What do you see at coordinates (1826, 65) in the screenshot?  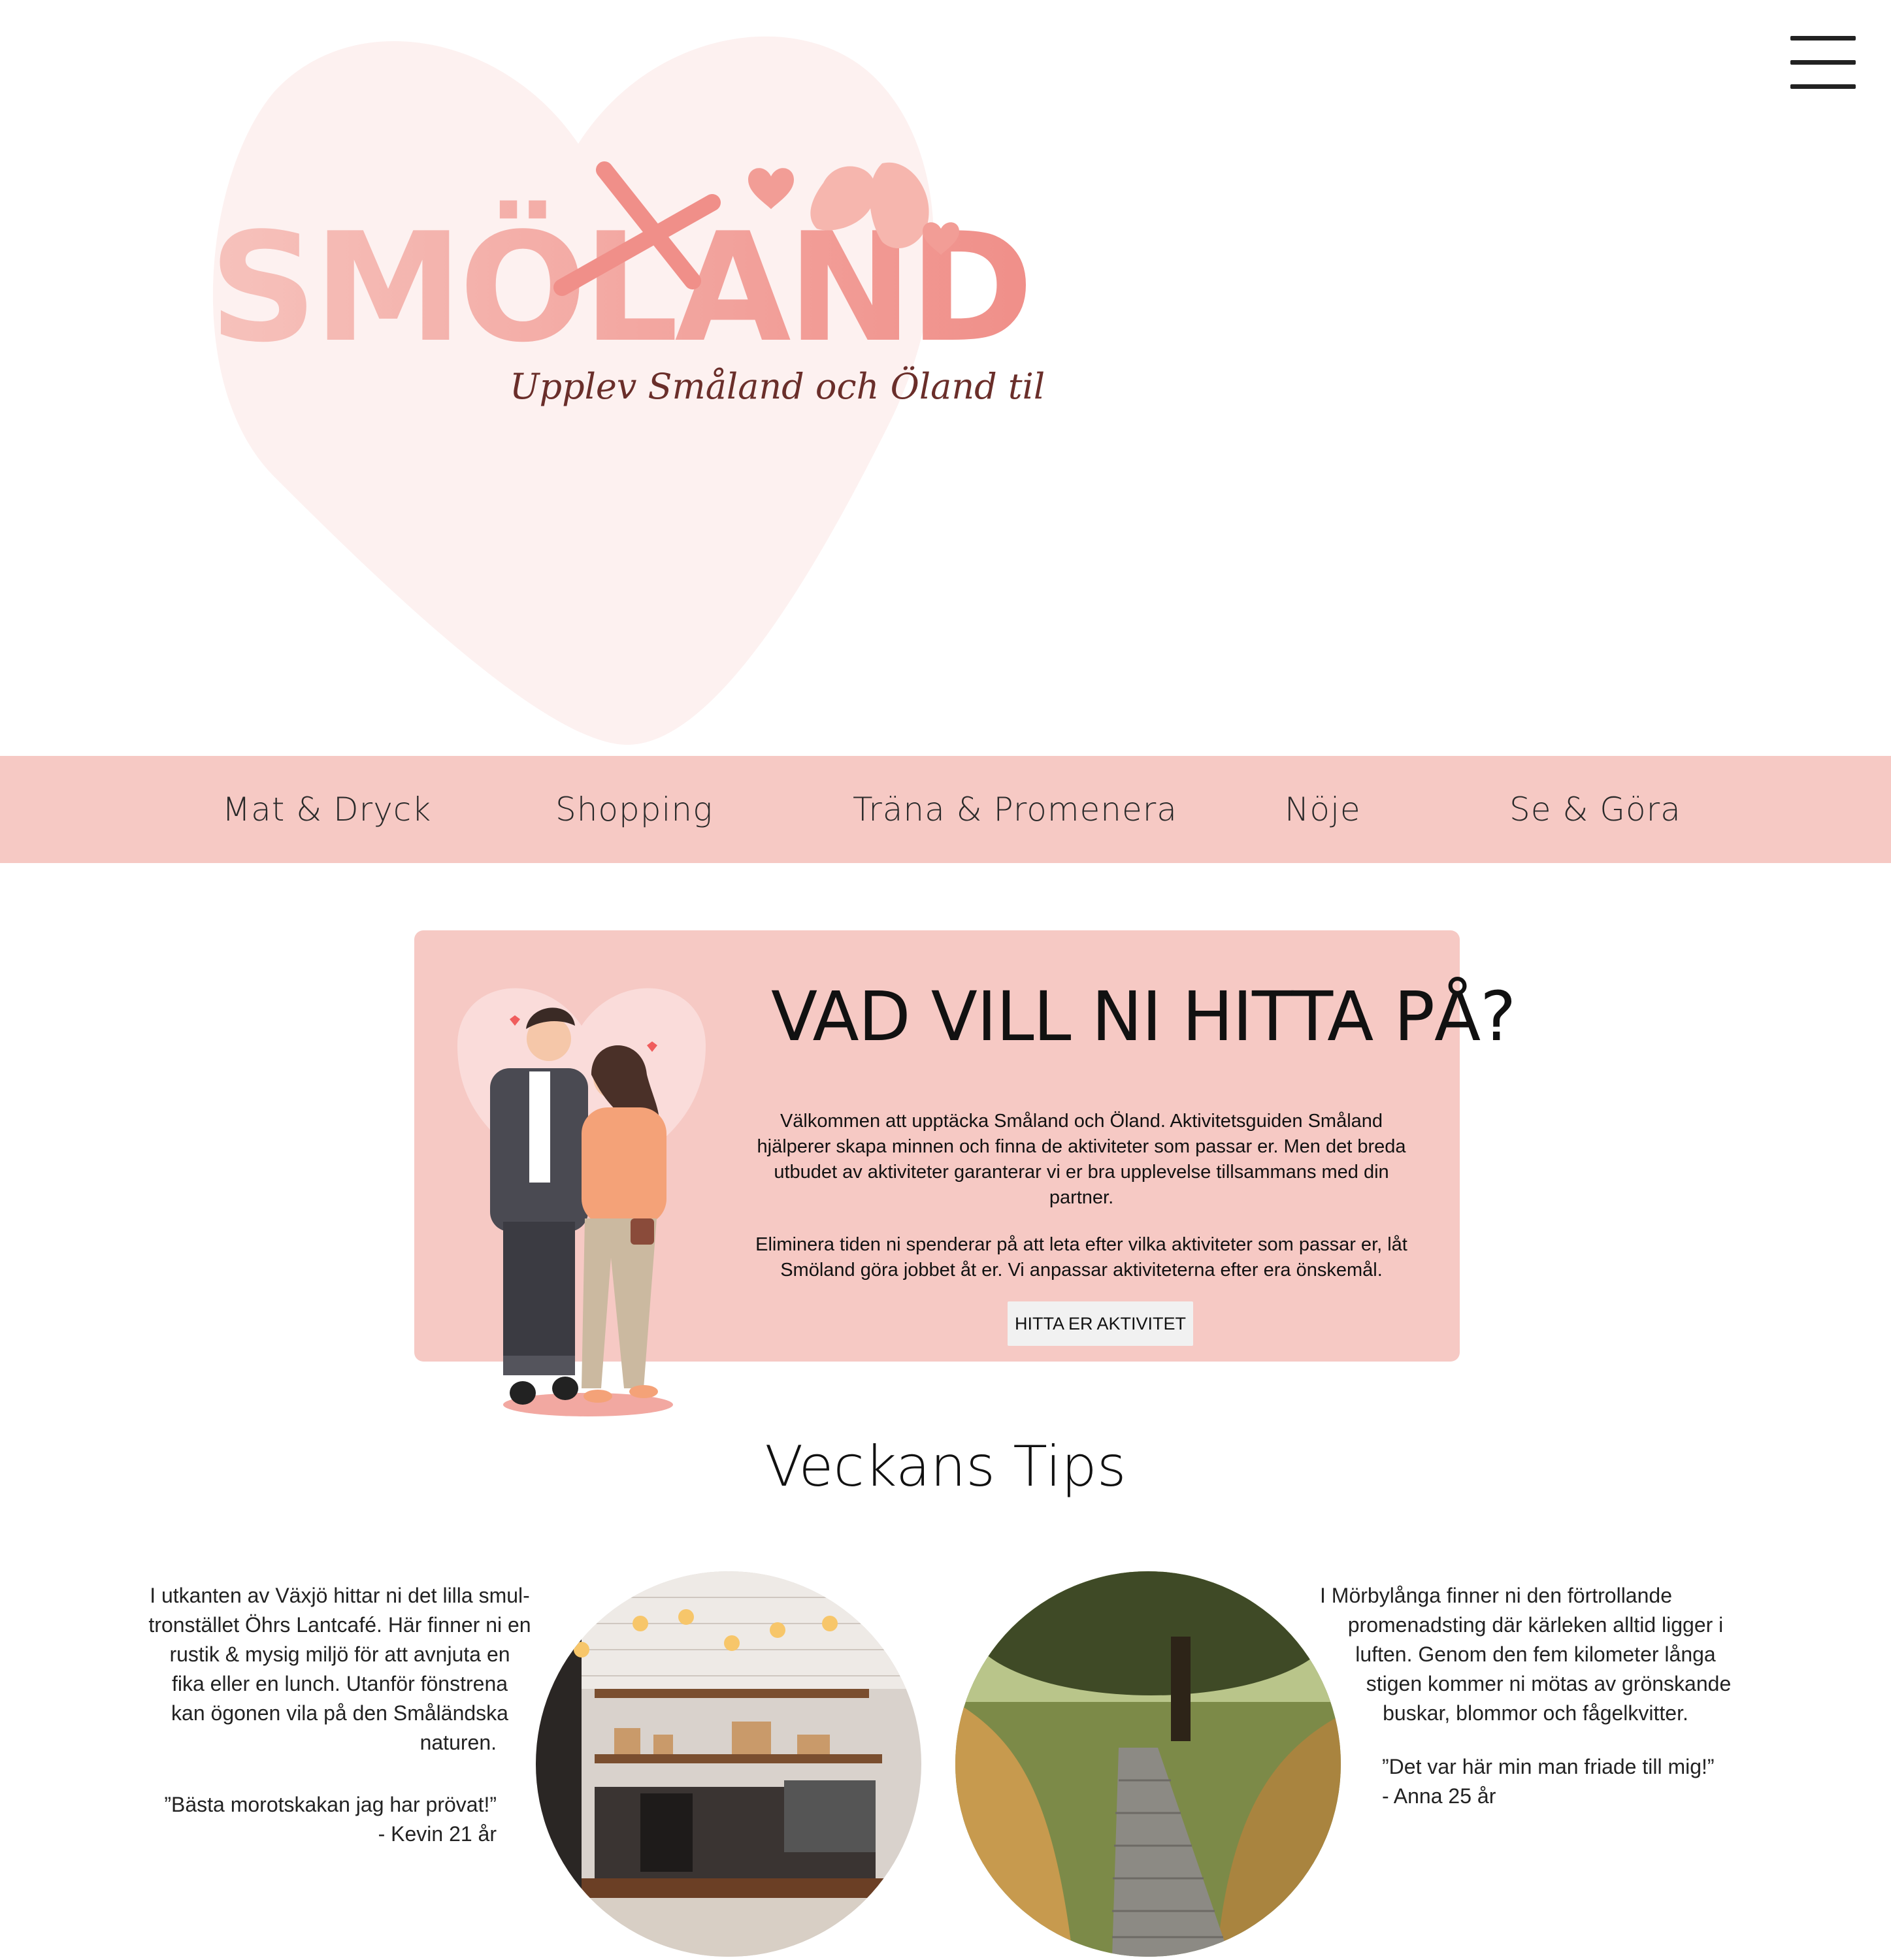 I see `menu-button` at bounding box center [1826, 65].